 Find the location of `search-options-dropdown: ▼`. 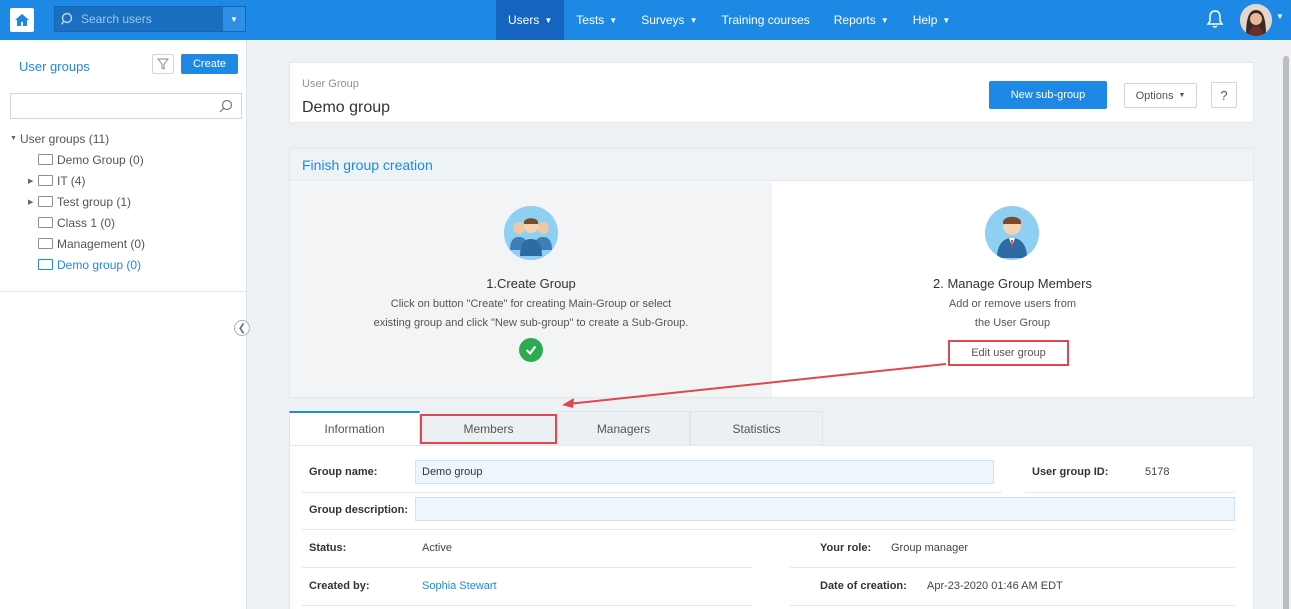

search-options-dropdown: ▼ is located at coordinates (234, 19).